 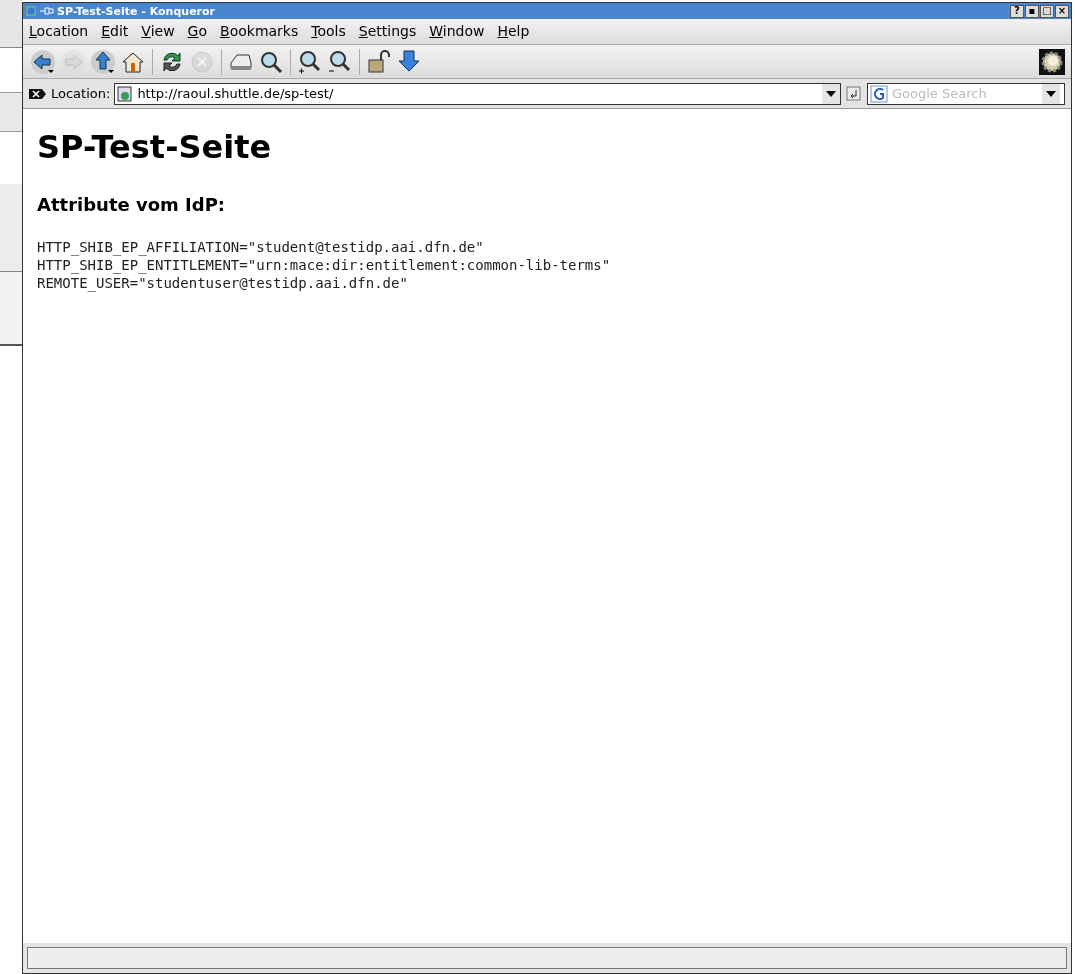 I want to click on location-field: http://raoul.shuttle.de/sp-test/, so click(x=477, y=93).